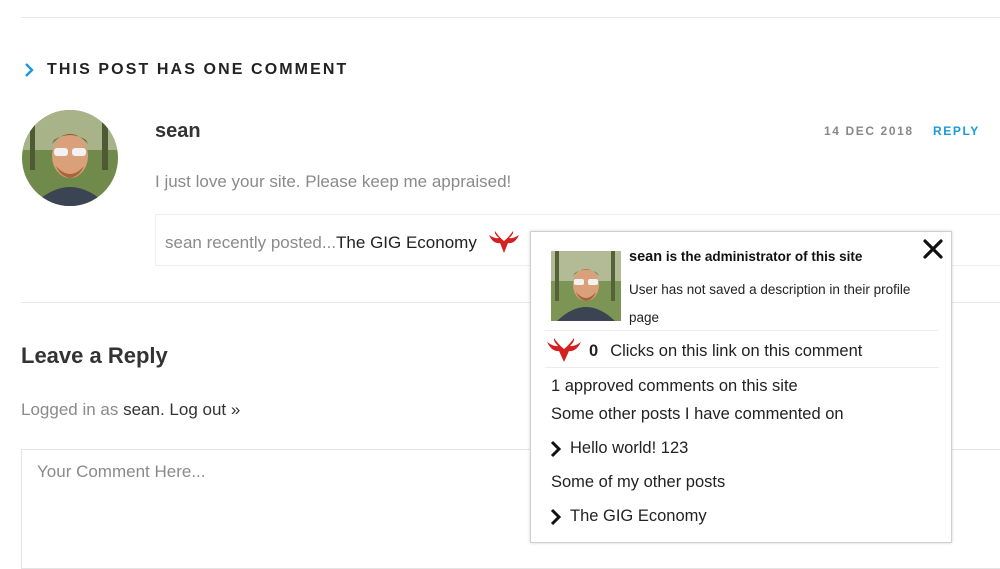 The image size is (1000, 569). I want to click on popup-role: is the administrator of this site, so click(762, 256).